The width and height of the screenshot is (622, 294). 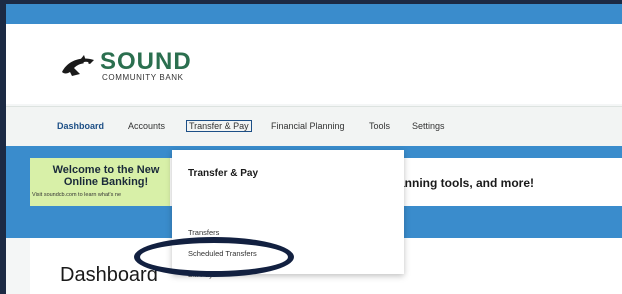 I want to click on highlight-circle, so click(x=214, y=257).